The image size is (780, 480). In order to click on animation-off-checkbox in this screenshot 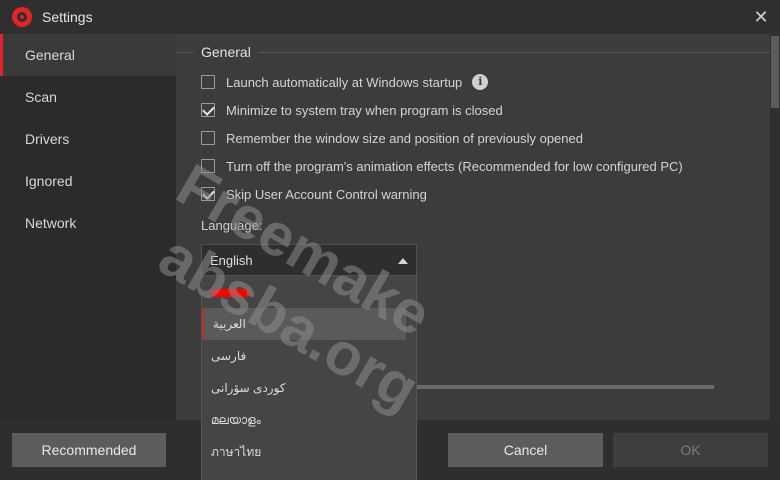, I will do `click(208, 166)`.